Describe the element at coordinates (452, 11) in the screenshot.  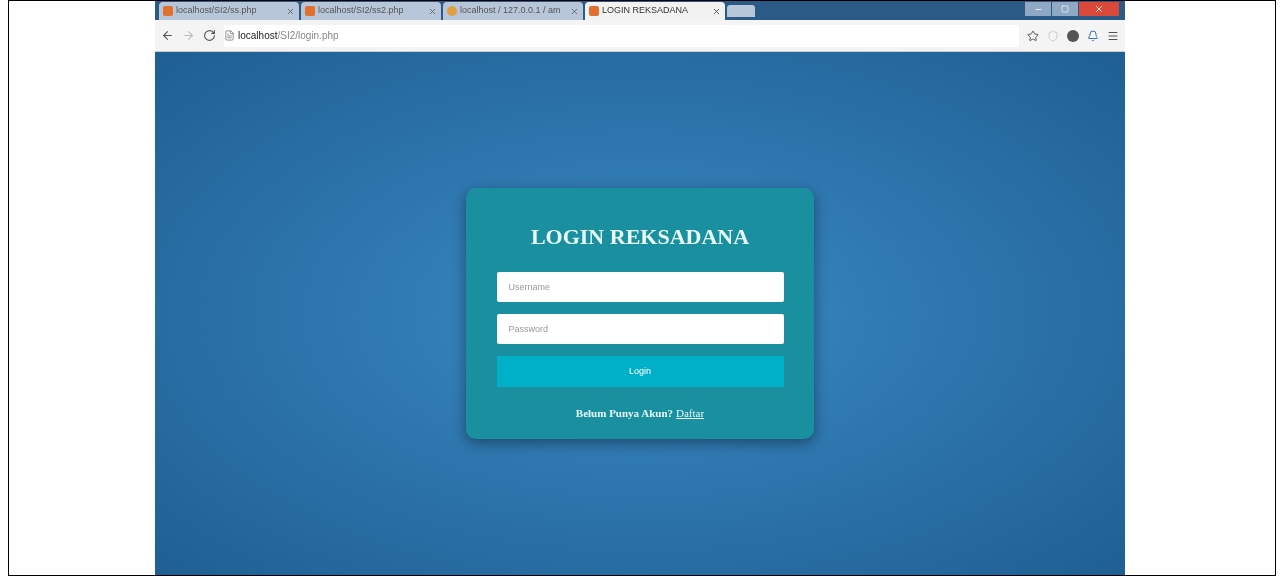
I see `database-icon` at that location.